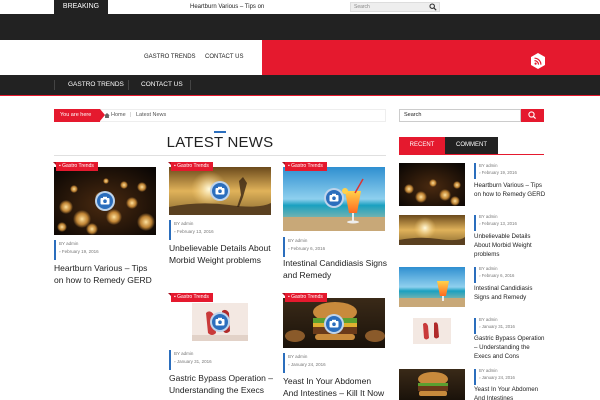 The image size is (600, 400). What do you see at coordinates (300, 27) in the screenshot?
I see `header-dark-band` at bounding box center [300, 27].